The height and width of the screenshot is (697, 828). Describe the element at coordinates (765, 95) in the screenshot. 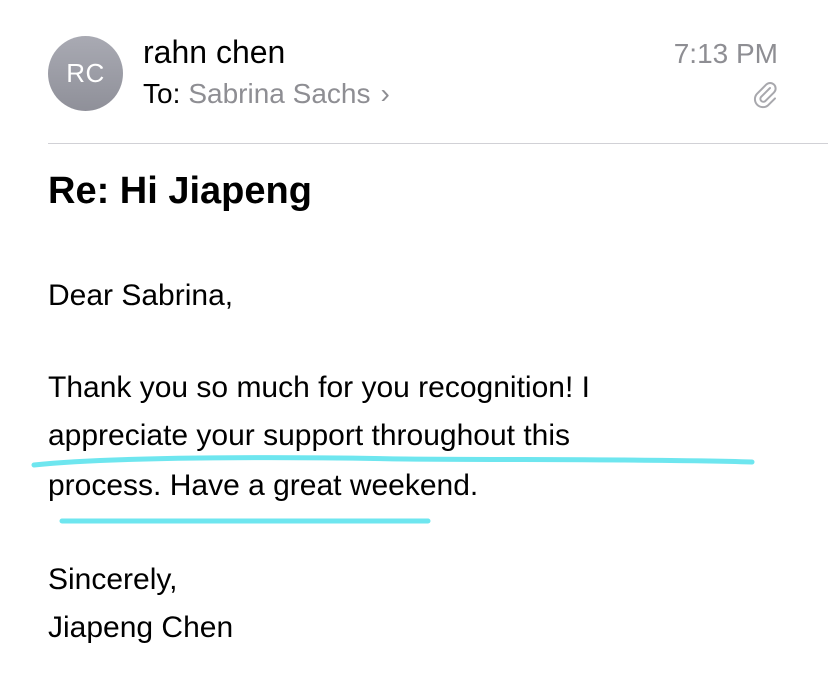

I see `paperclip-icon` at that location.